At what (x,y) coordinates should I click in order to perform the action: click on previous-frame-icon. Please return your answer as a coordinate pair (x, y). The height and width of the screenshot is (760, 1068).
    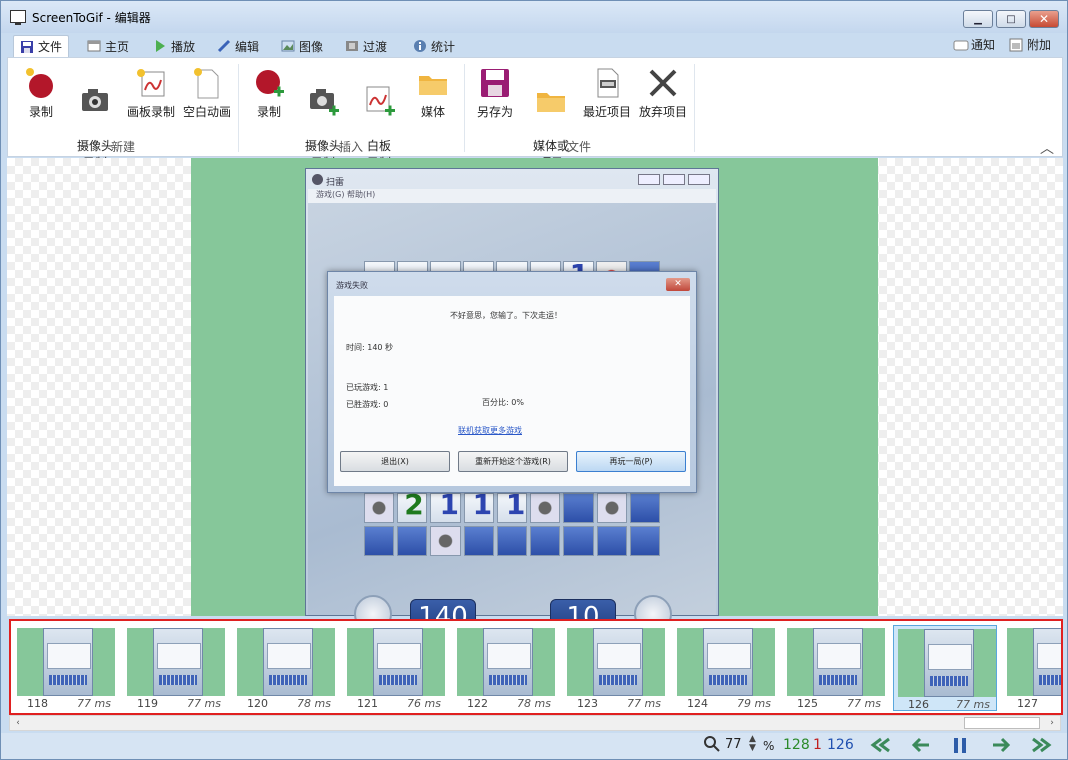
    Looking at the image, I should click on (921, 747).